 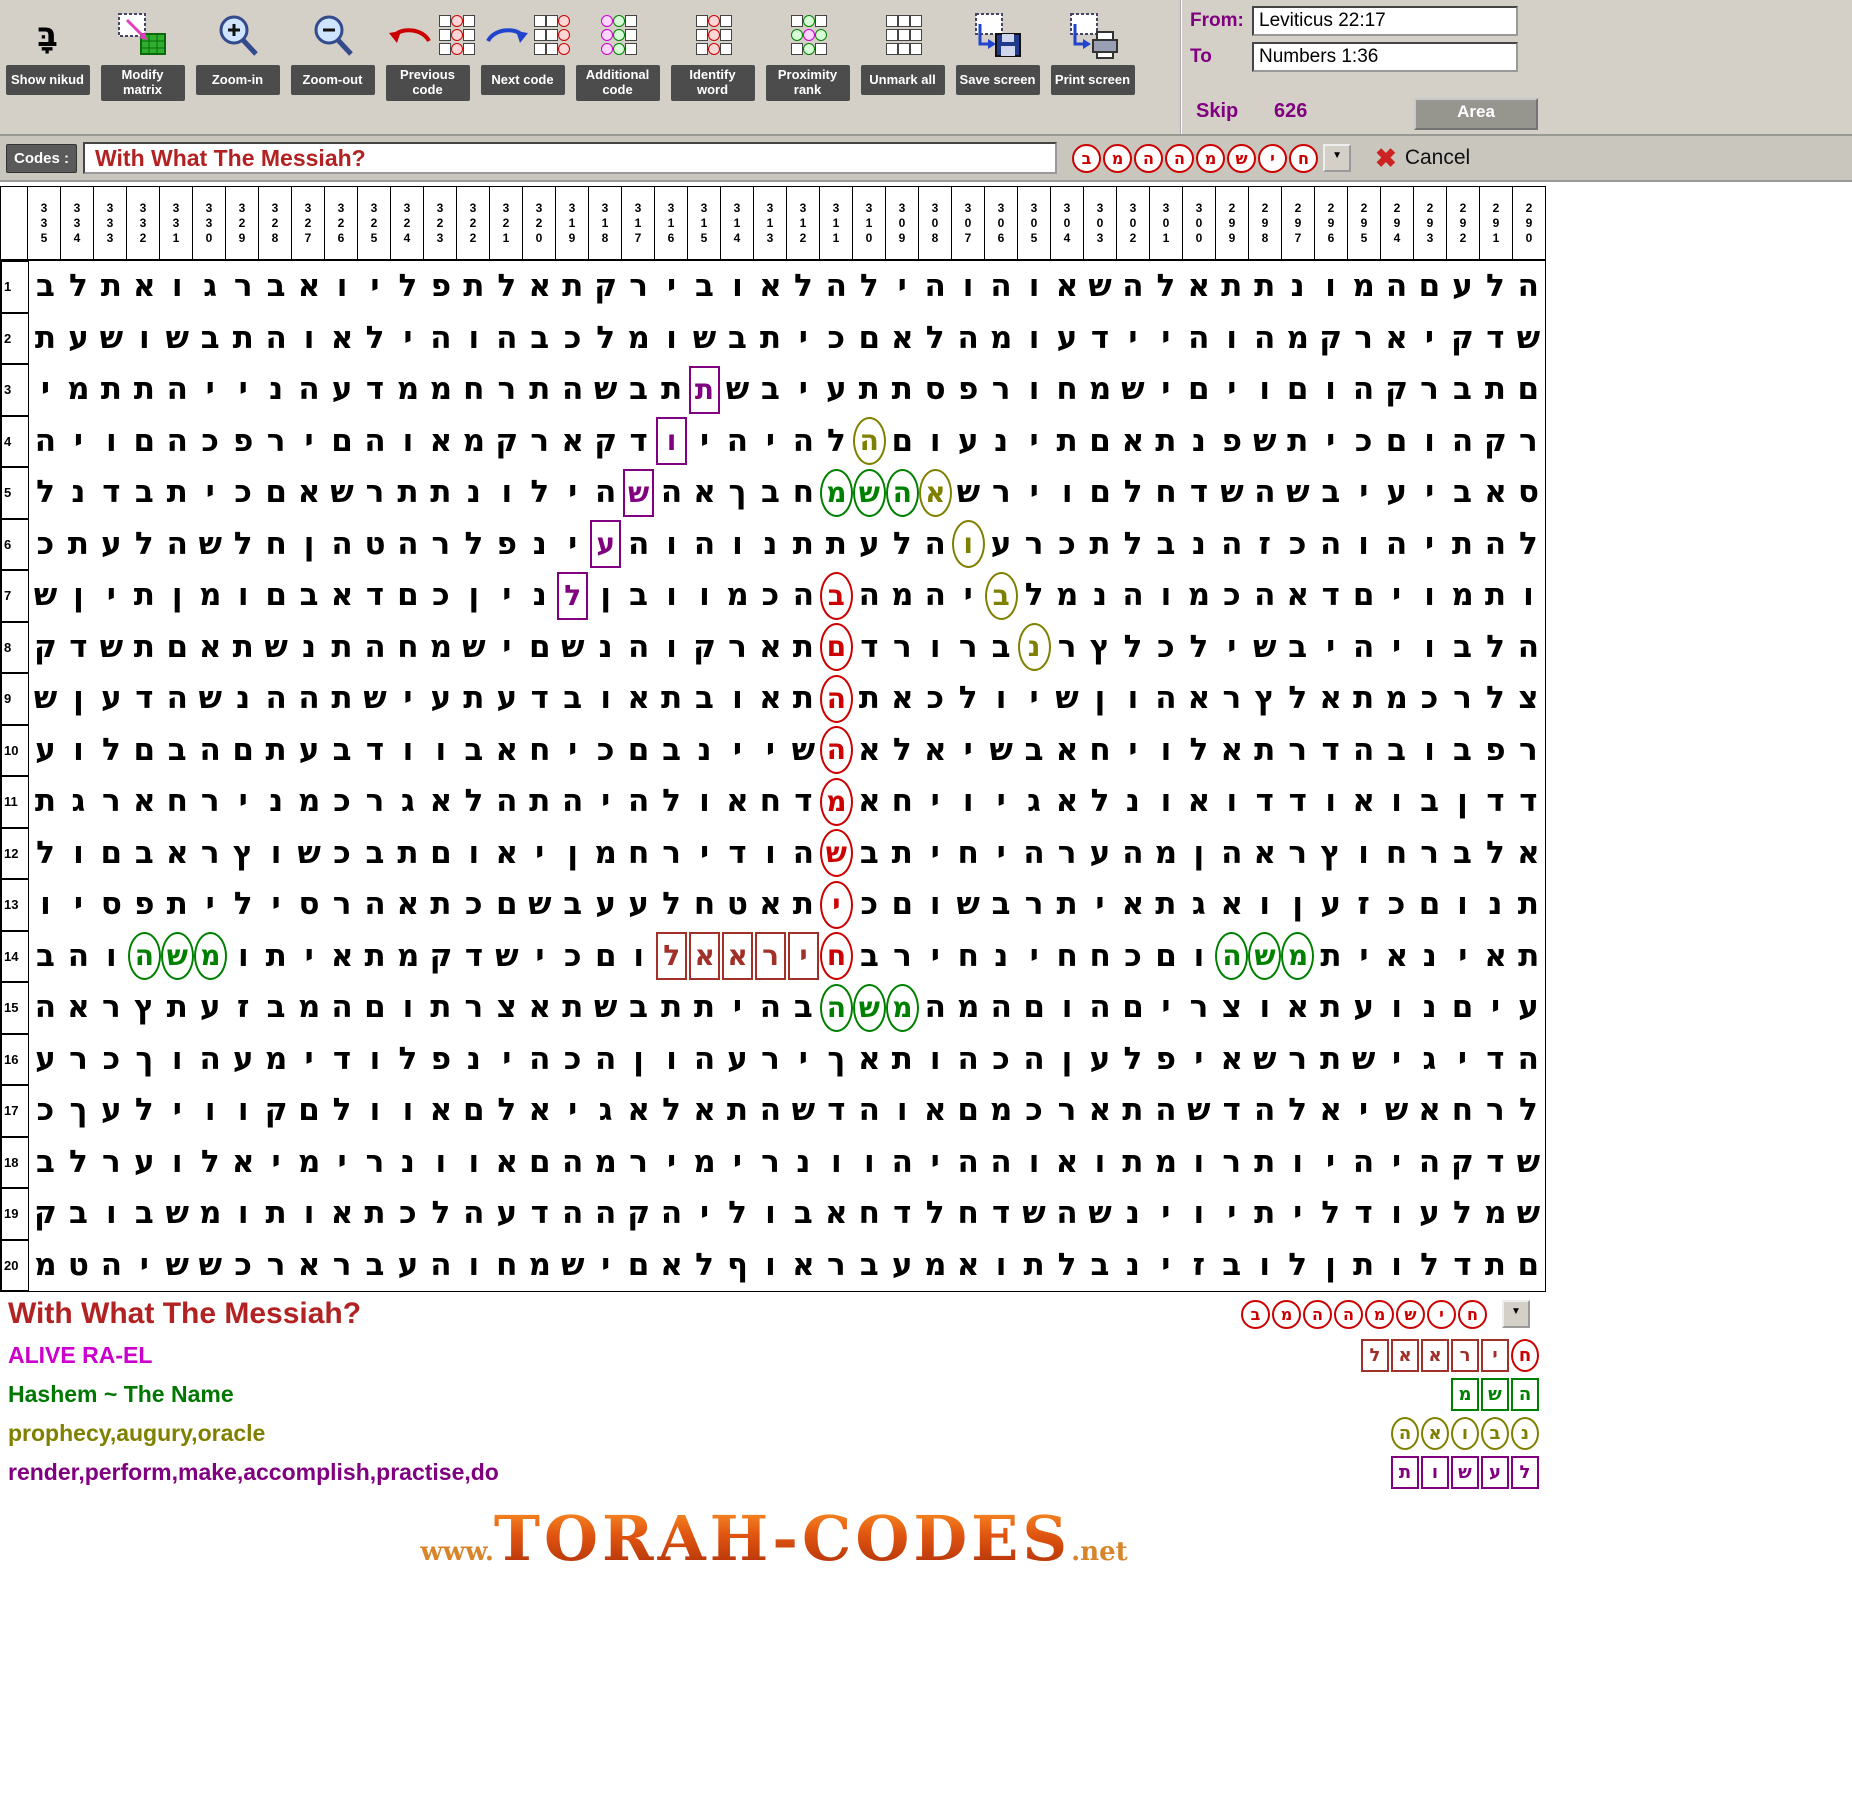 What do you see at coordinates (427, 50) in the screenshot?
I see `previous-code-button: Previous code` at bounding box center [427, 50].